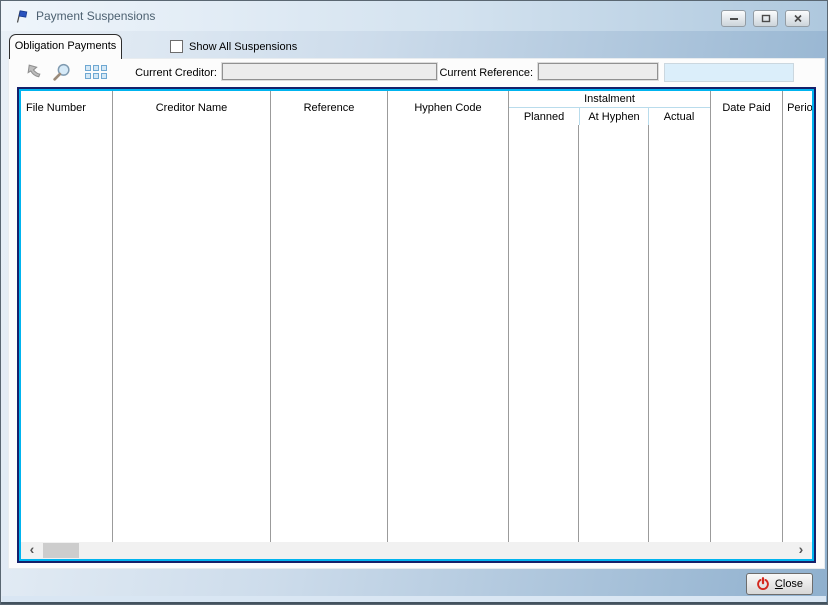  I want to click on close-icon, so click(797, 18).